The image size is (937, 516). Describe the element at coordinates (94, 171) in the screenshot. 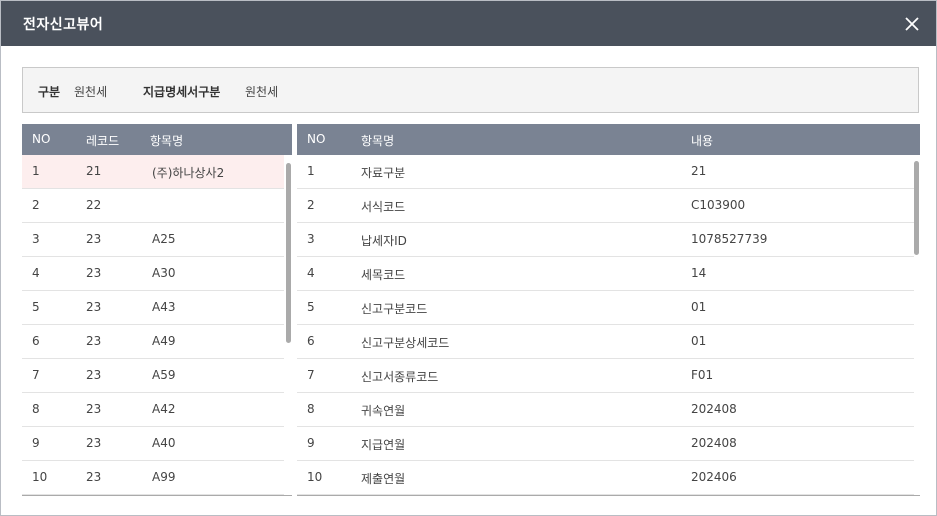

I see `cell-record: 21` at that location.